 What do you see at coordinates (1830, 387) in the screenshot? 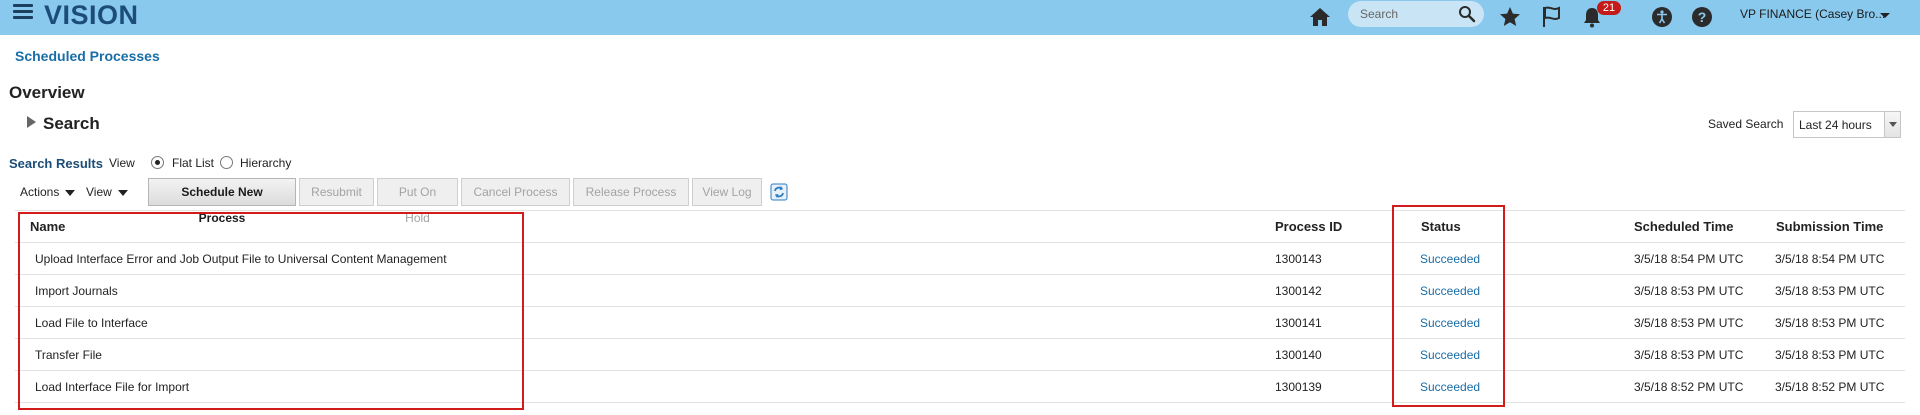
I see `row-5-submission-time: 3/5/18 8:52 PM UTC` at bounding box center [1830, 387].